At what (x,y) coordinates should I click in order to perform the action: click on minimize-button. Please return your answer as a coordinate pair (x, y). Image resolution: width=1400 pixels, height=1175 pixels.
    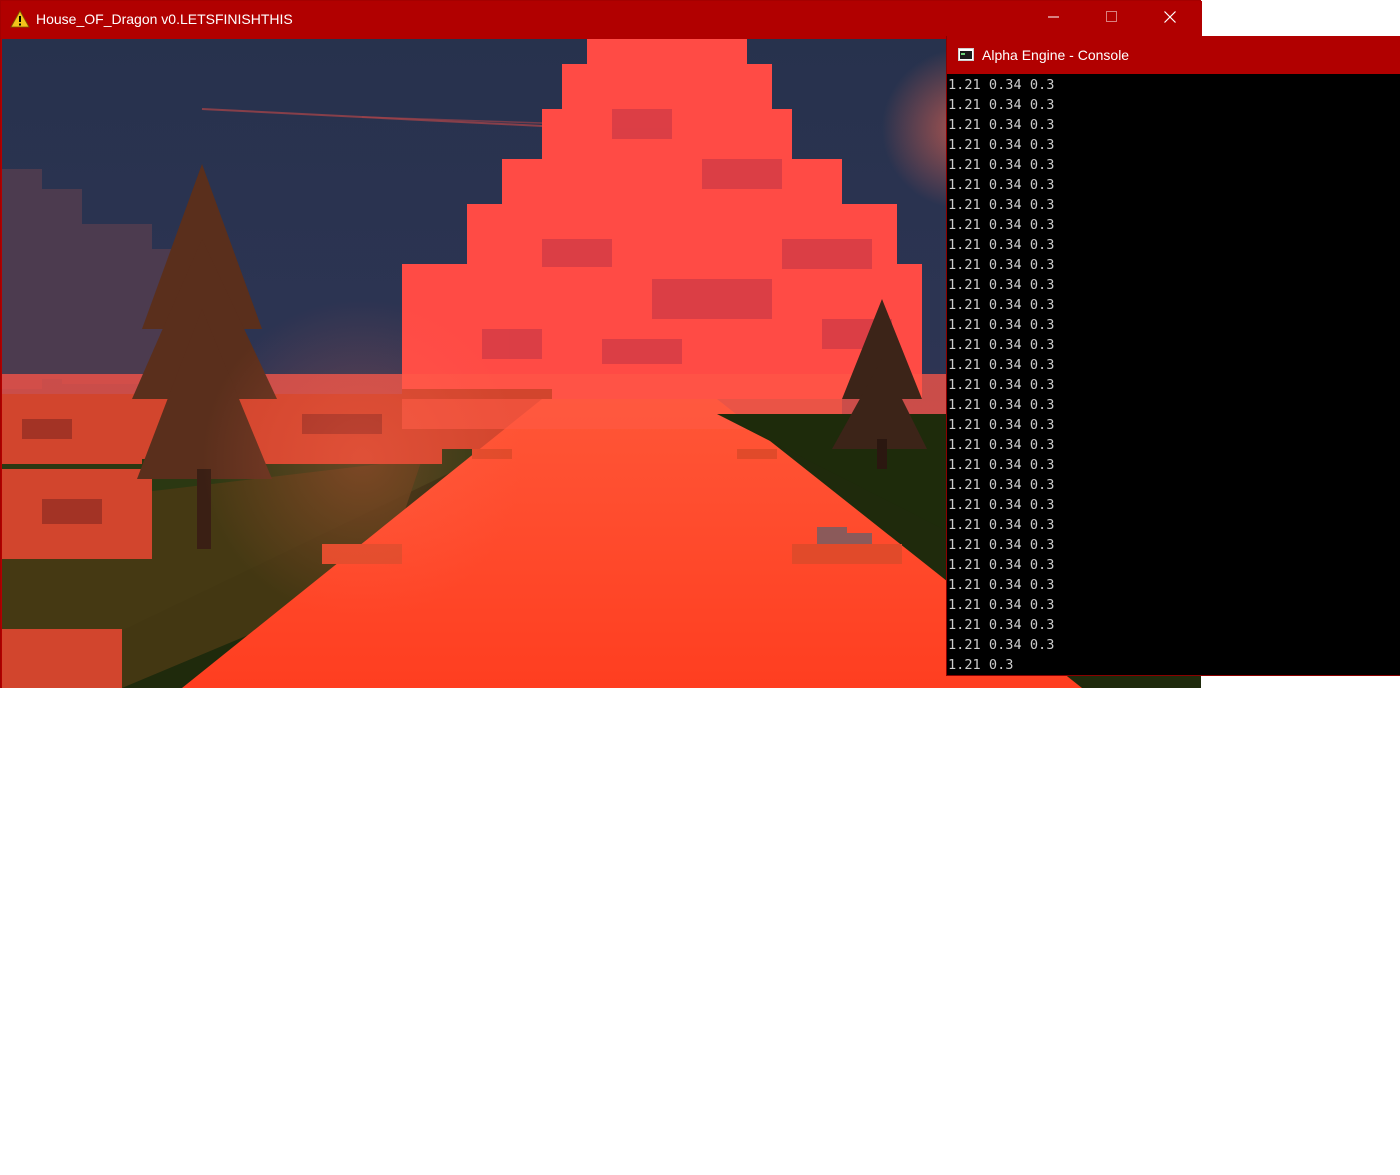
    Looking at the image, I should click on (1054, 19).